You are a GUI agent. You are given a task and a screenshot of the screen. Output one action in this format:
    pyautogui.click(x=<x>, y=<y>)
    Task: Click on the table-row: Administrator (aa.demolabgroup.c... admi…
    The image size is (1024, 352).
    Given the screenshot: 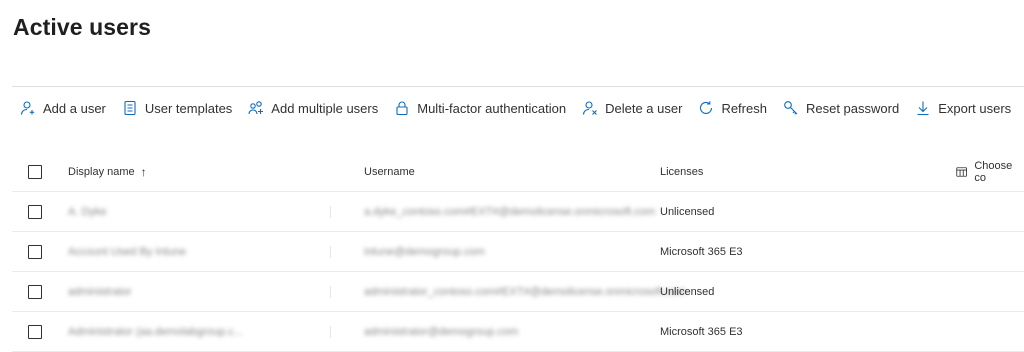 What is the action you would take?
    pyautogui.click(x=518, y=332)
    